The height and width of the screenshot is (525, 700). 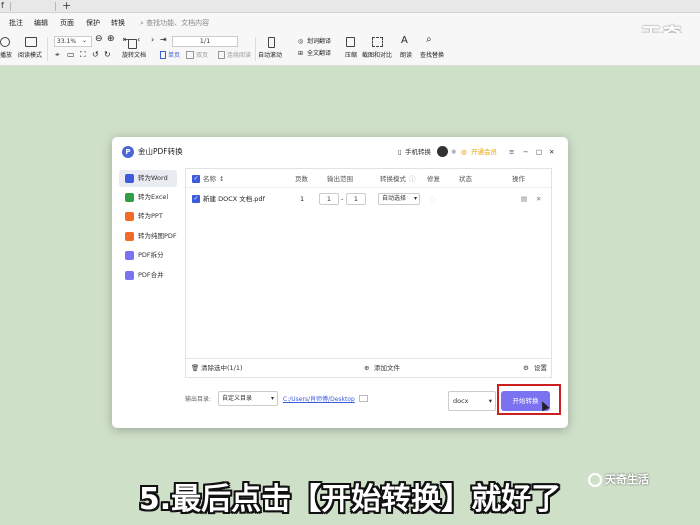 What do you see at coordinates (539, 152) in the screenshot?
I see `maximize-icon: □` at bounding box center [539, 152].